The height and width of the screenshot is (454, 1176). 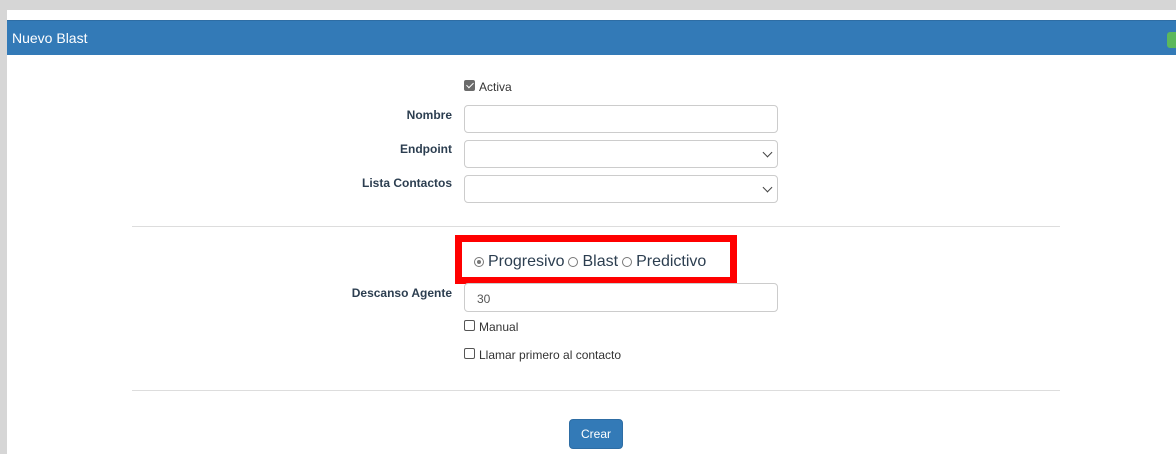 What do you see at coordinates (671, 261) in the screenshot?
I see `radio-predictivo-label: Predictivo` at bounding box center [671, 261].